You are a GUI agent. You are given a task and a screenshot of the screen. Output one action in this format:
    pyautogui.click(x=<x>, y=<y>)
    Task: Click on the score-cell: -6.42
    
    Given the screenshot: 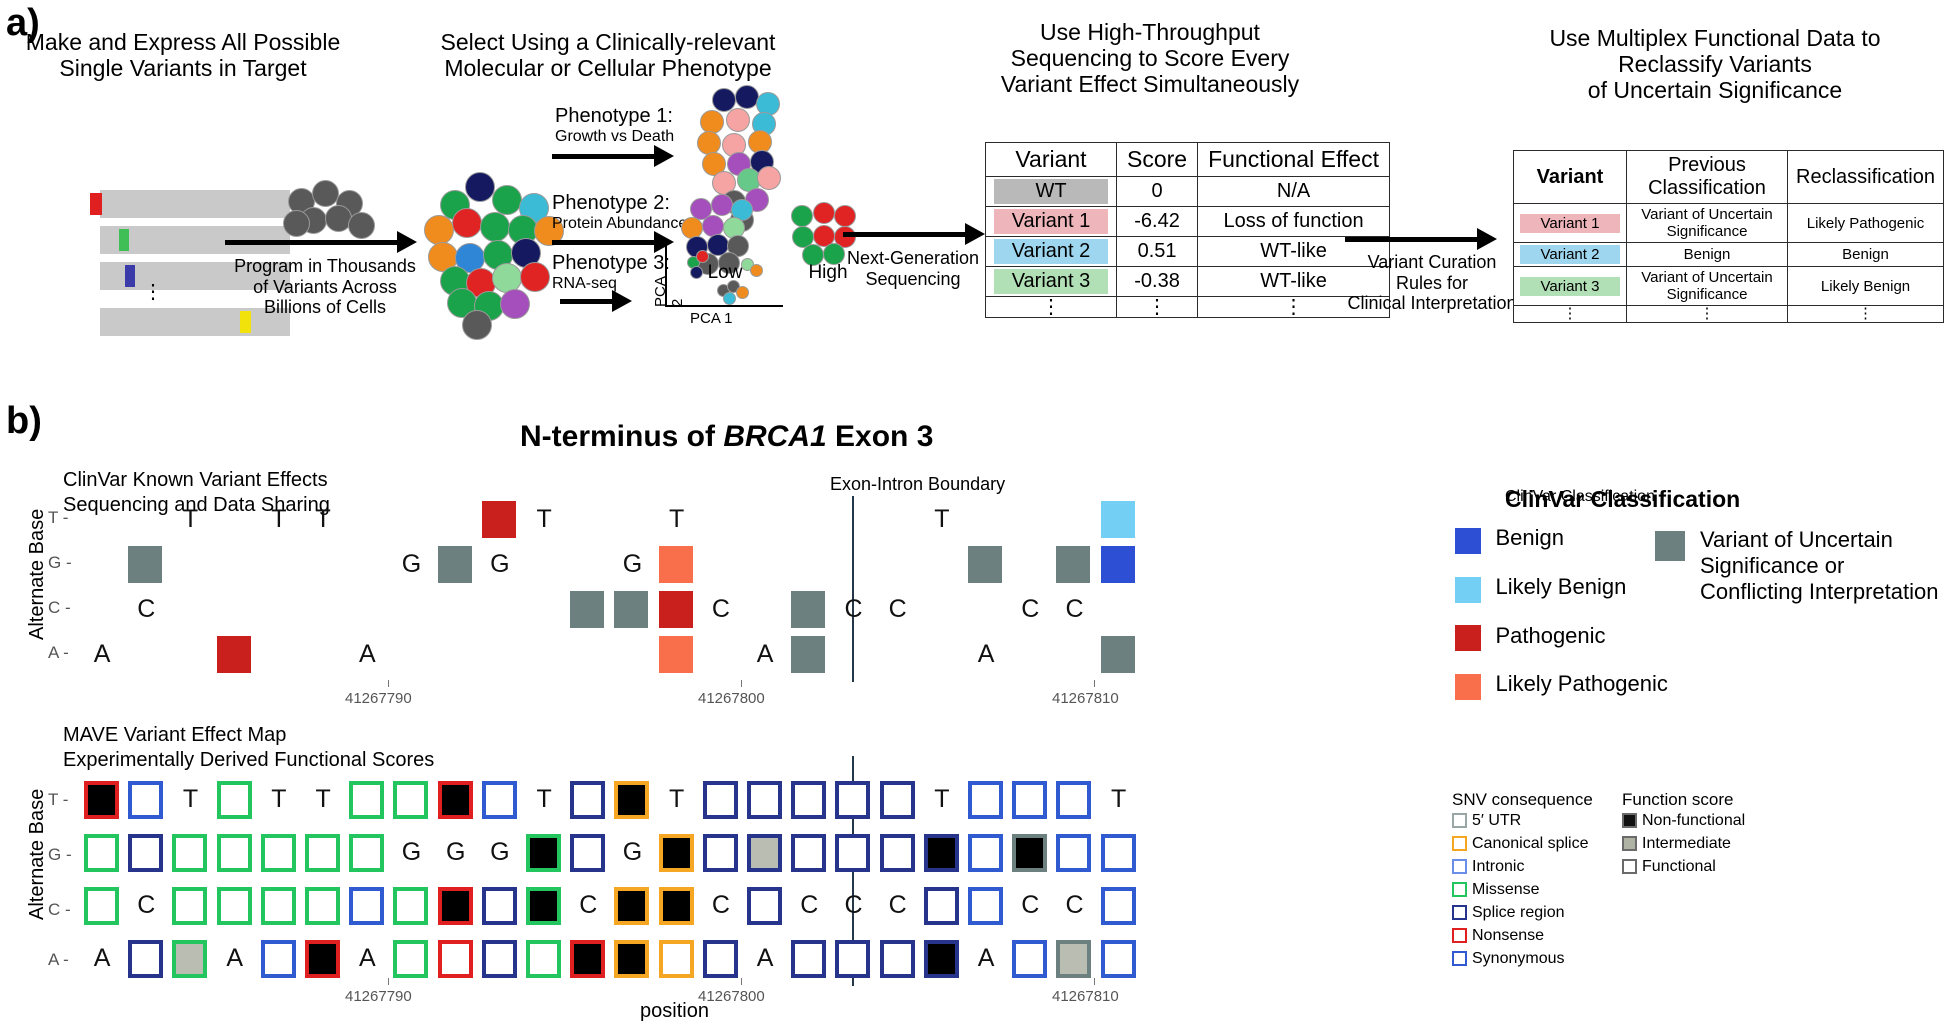 What is the action you would take?
    pyautogui.click(x=1157, y=221)
    